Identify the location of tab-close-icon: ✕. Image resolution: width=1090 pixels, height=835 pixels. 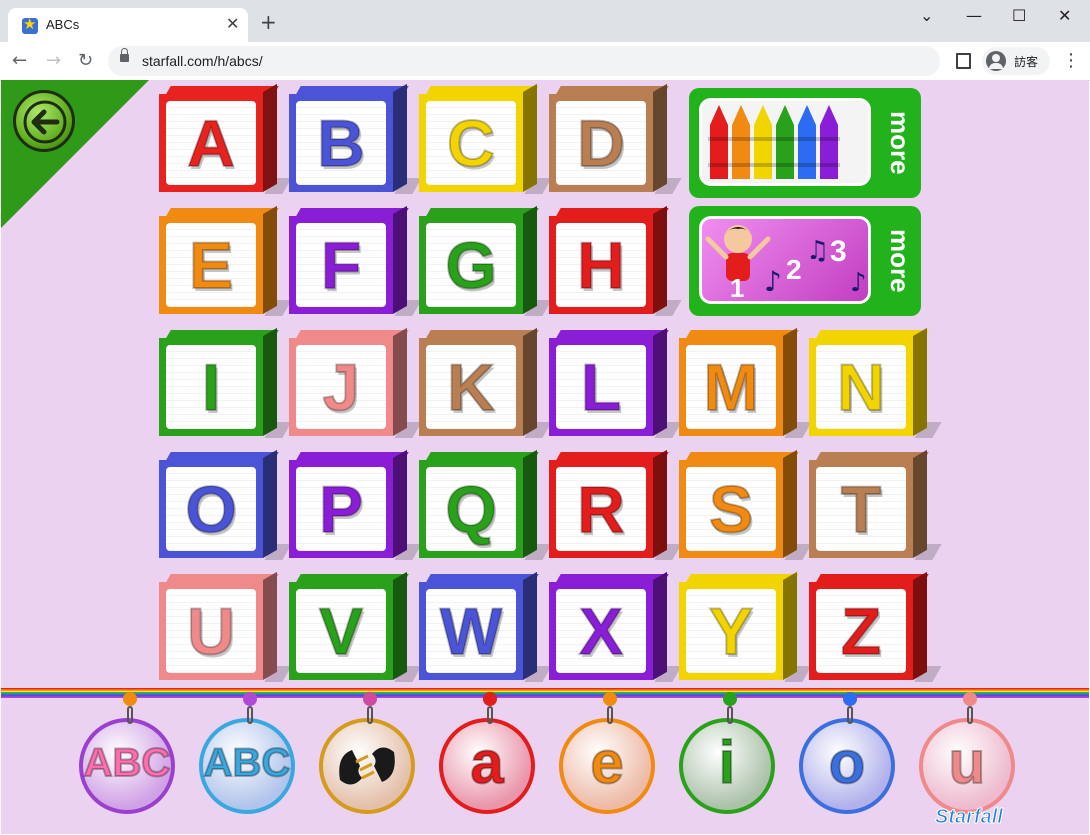
(232, 23).